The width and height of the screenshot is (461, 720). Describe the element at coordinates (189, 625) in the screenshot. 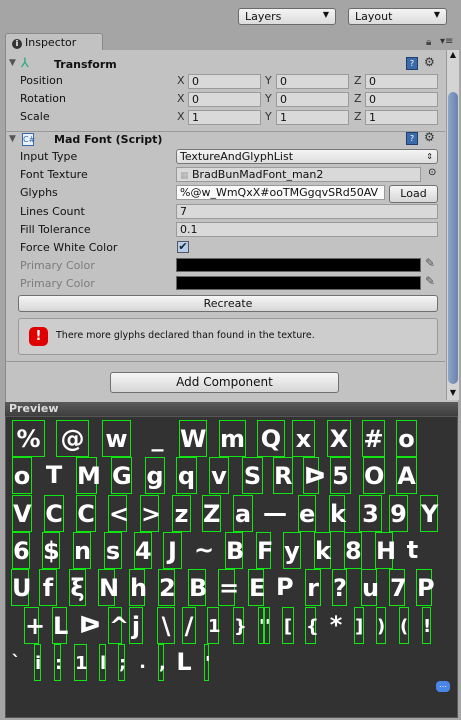

I see `glyph: /` at that location.